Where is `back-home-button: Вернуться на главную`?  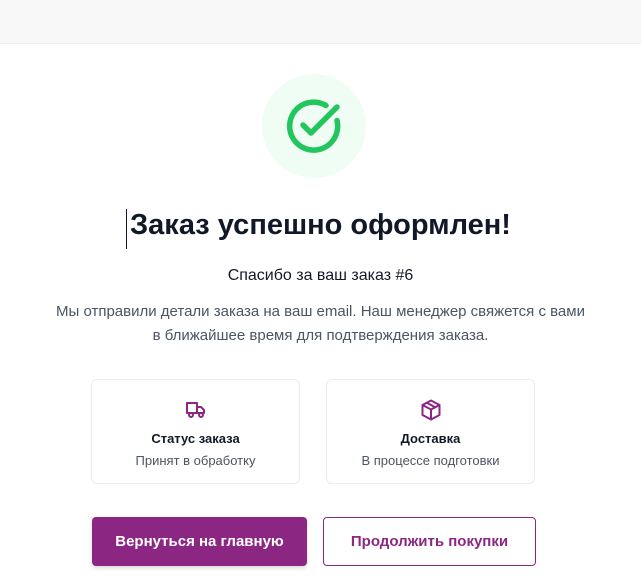
back-home-button: Вернуться на главную is located at coordinates (199, 541).